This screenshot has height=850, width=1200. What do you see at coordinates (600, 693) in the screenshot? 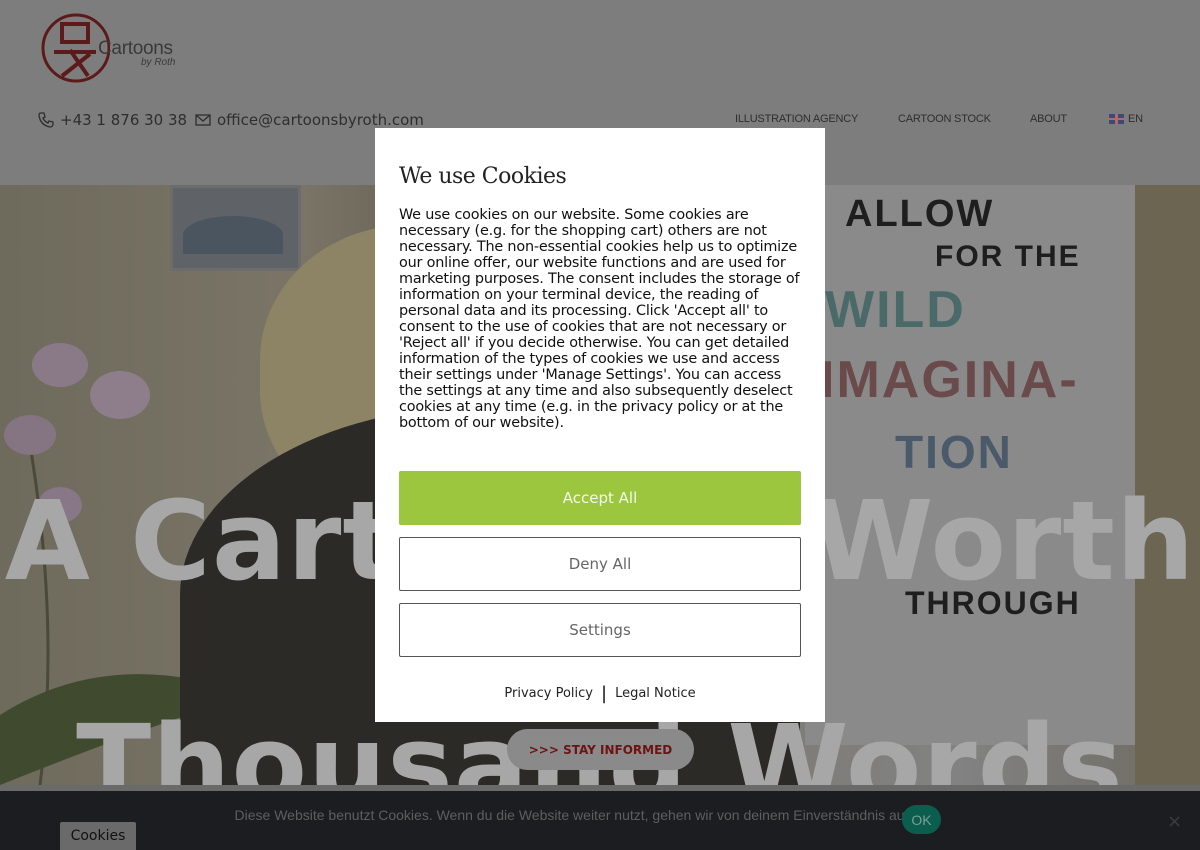
I see `dialog-footer-links: Privacy Policy | Legal Notice` at bounding box center [600, 693].